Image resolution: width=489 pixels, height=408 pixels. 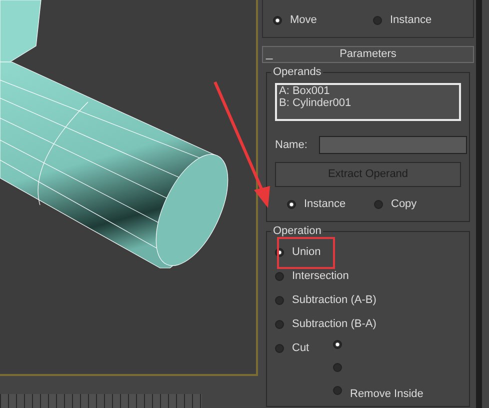 What do you see at coordinates (21, 31) in the screenshot?
I see `box-object` at bounding box center [21, 31].